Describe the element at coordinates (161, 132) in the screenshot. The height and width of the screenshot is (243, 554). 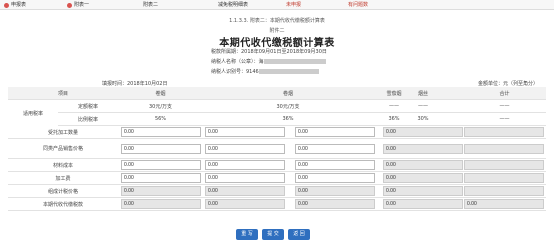
I see `quantity-col1-input` at that location.